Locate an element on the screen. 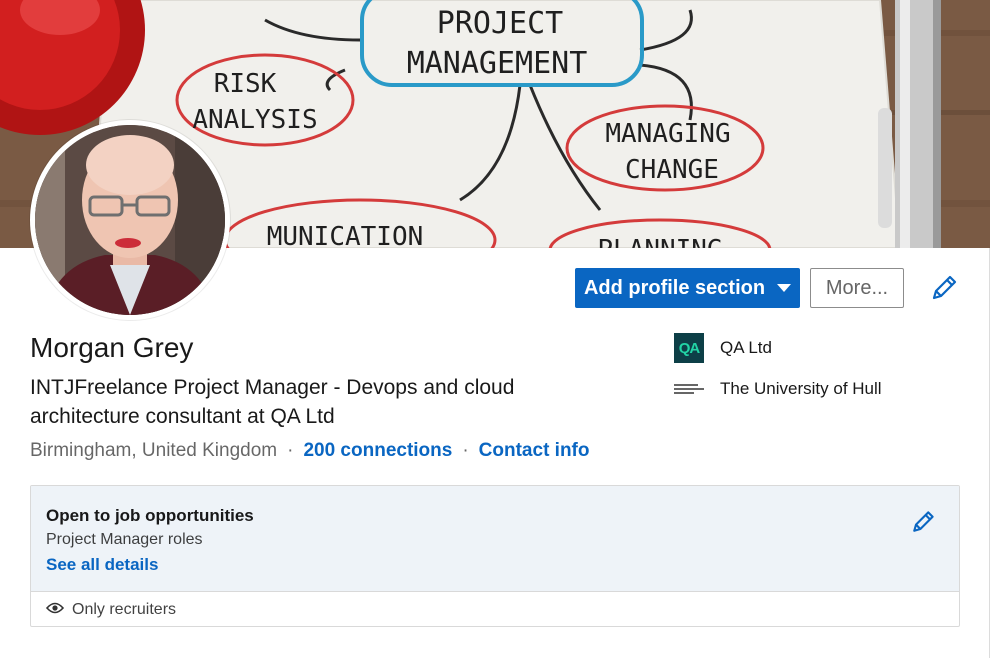 This screenshot has width=990, height=658. edit-intro-pencil-icon is located at coordinates (944, 288).